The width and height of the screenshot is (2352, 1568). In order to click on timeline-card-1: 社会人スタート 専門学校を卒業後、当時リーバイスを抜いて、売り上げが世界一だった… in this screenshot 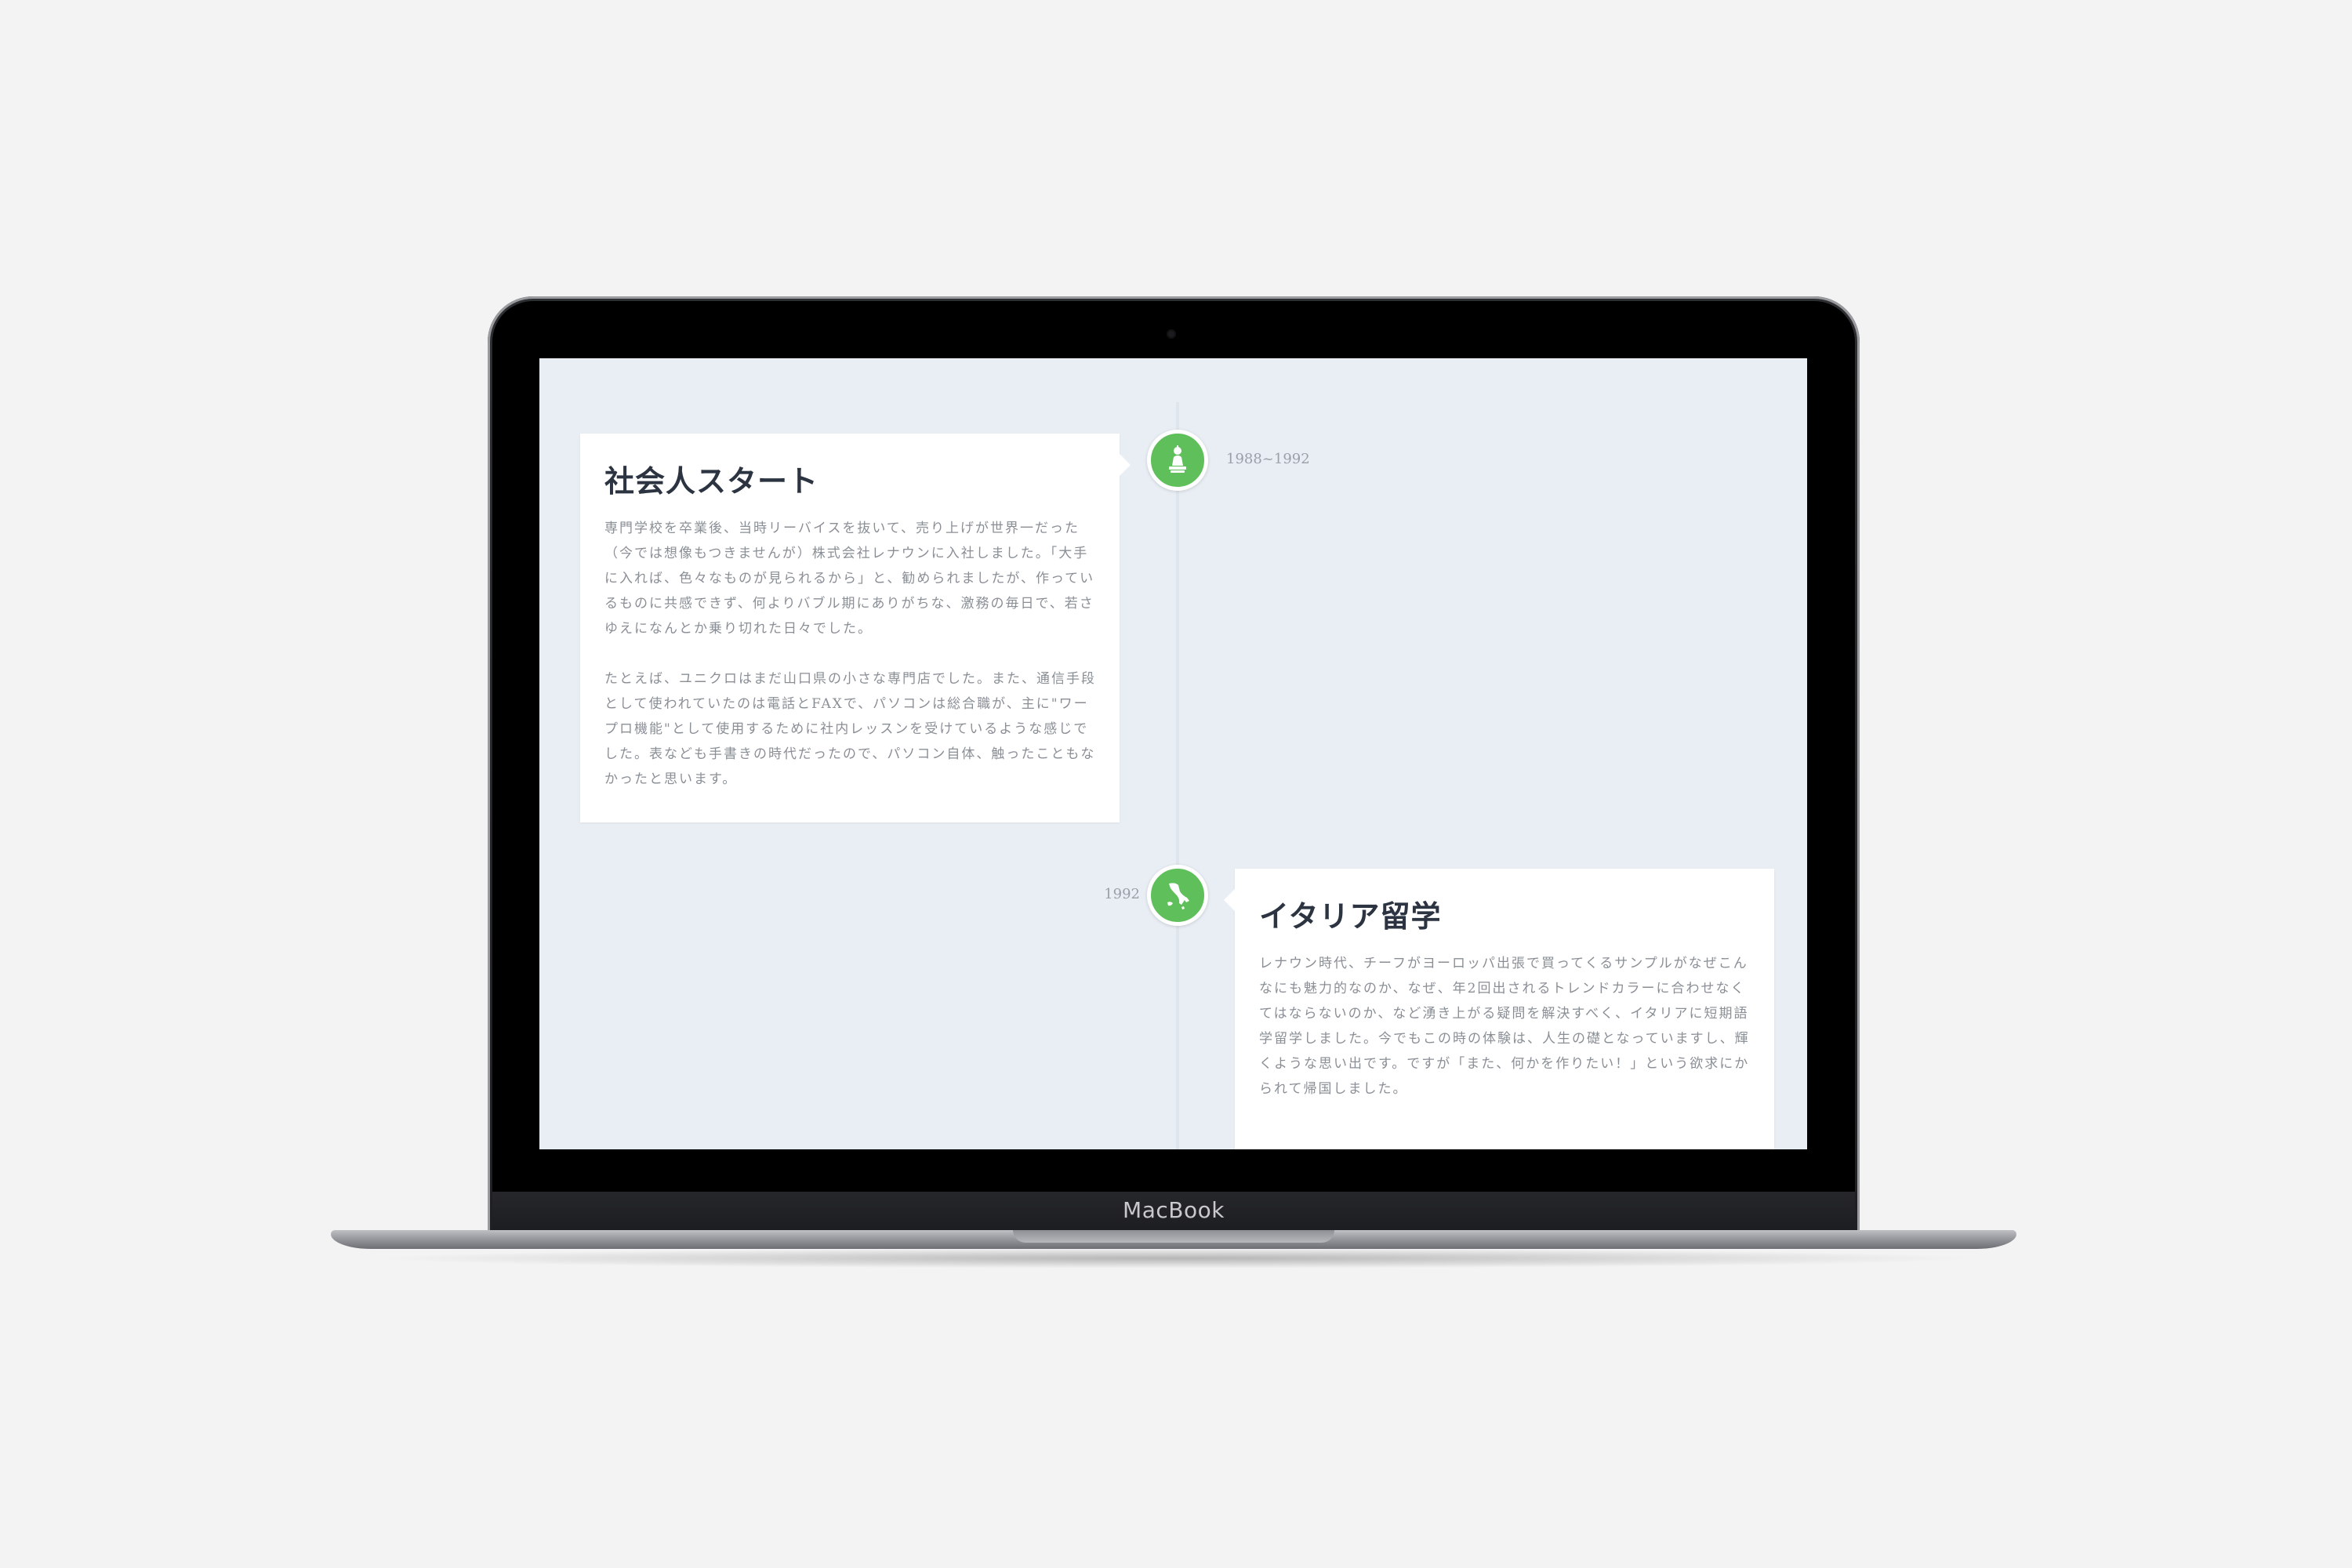, I will do `click(855, 628)`.